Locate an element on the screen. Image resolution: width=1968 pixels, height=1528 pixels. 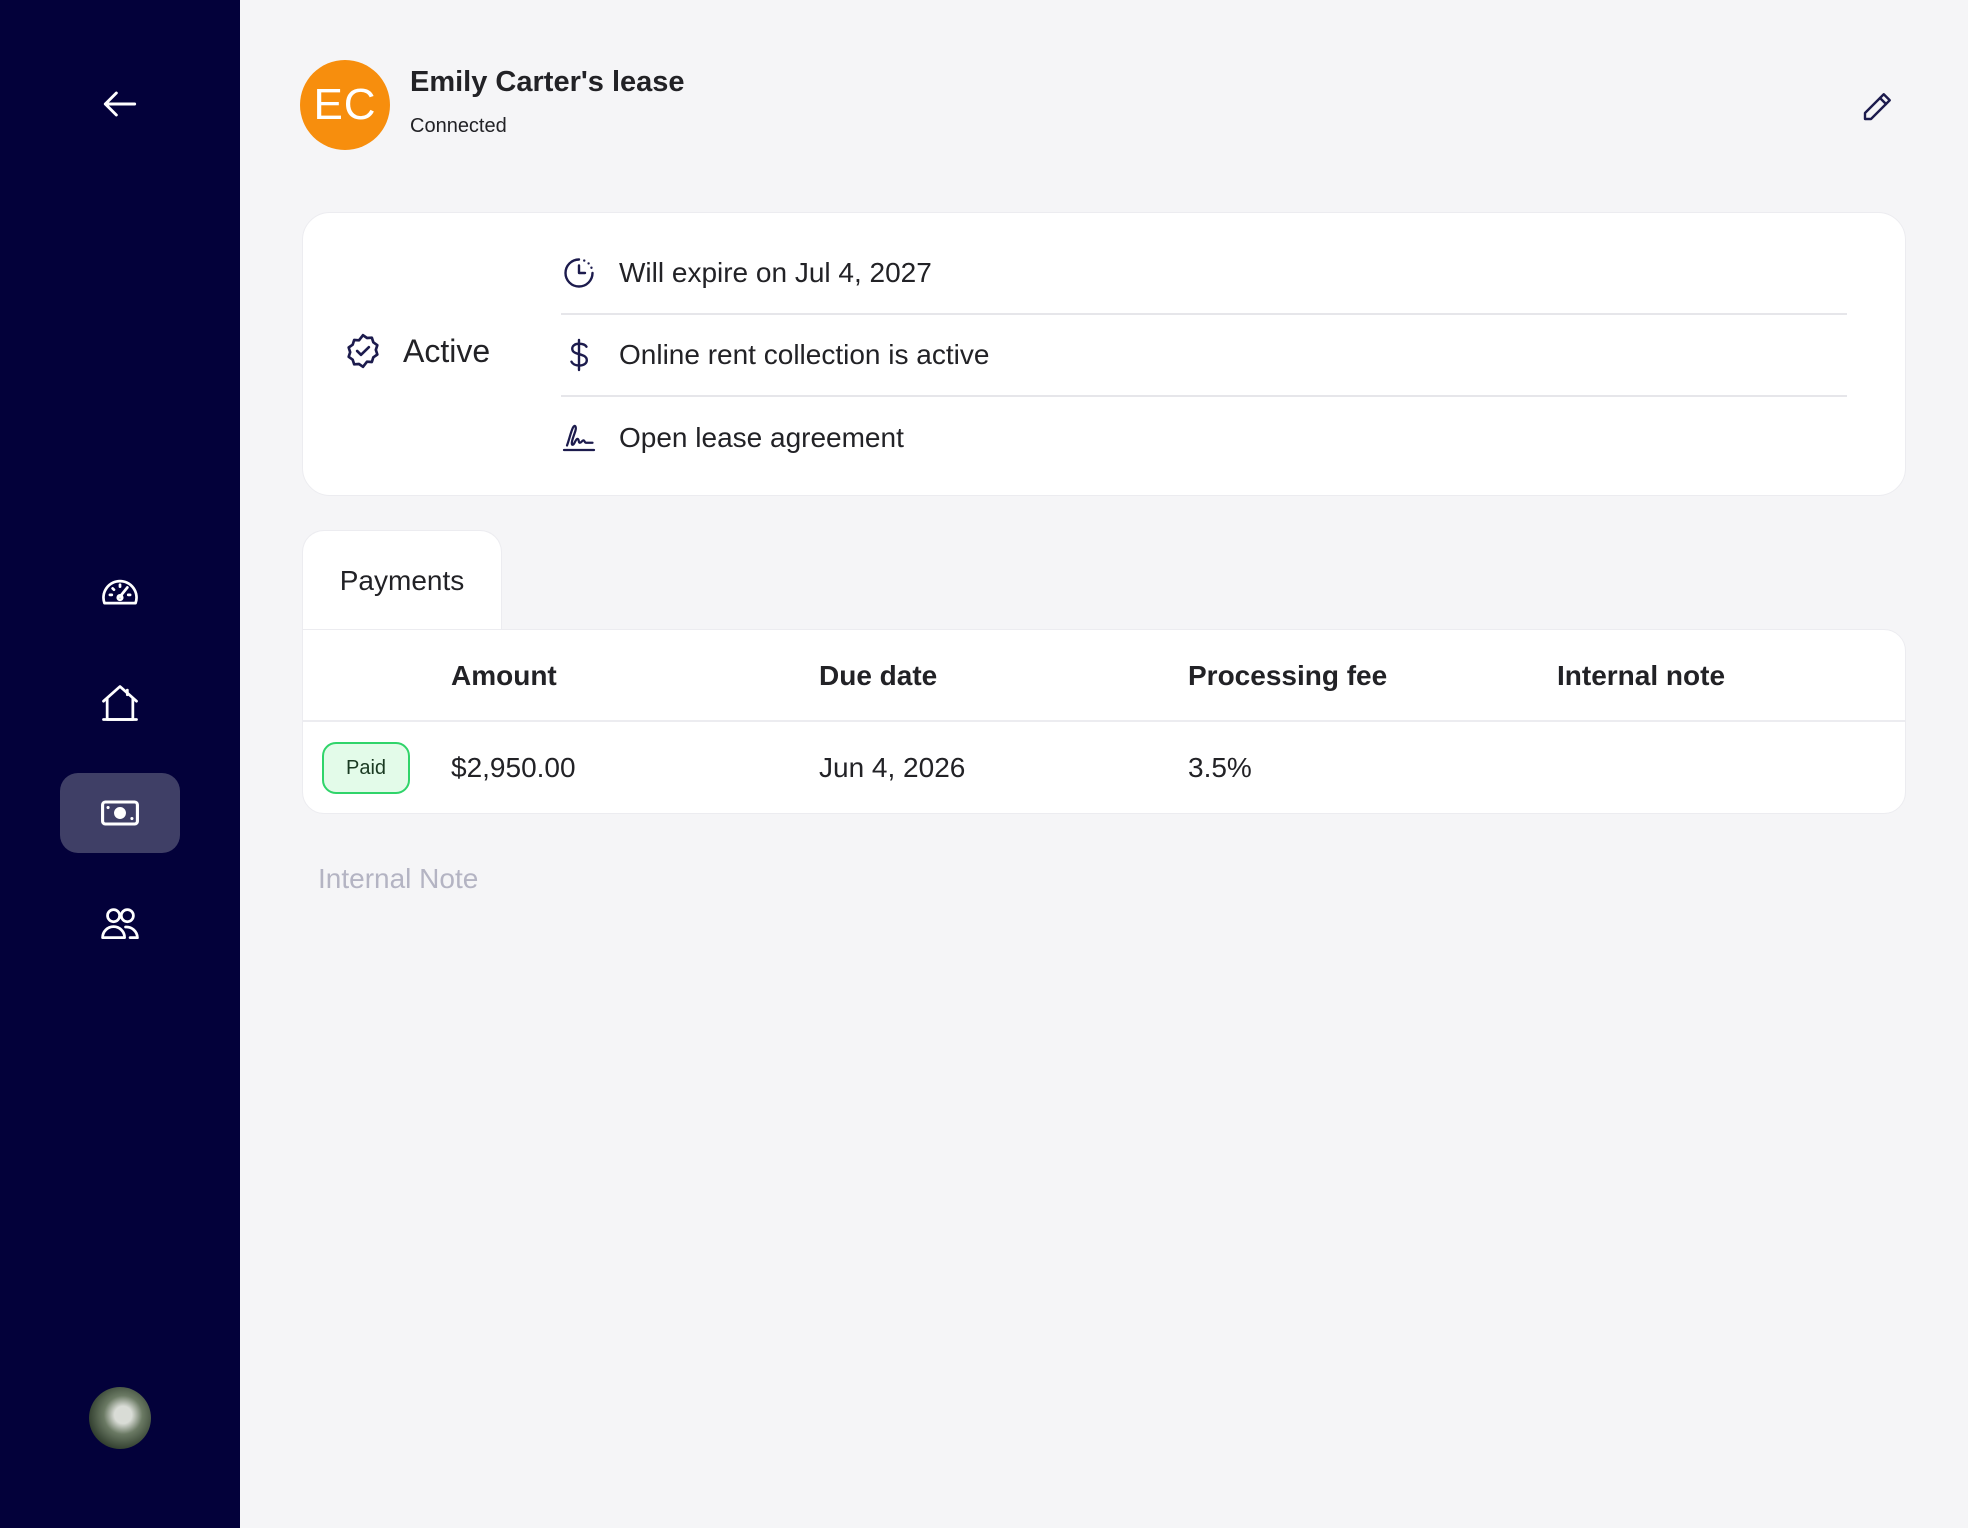
column-header-amount: Amount is located at coordinates (504, 676).